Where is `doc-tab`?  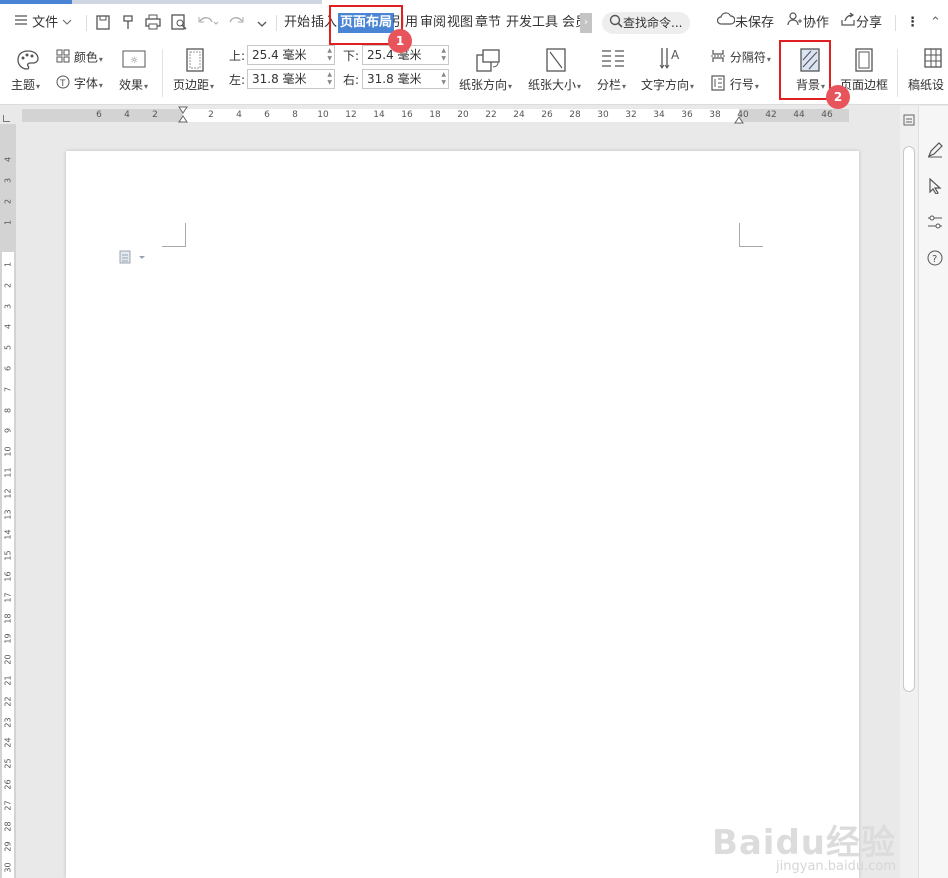
doc-tab is located at coordinates (197, 2).